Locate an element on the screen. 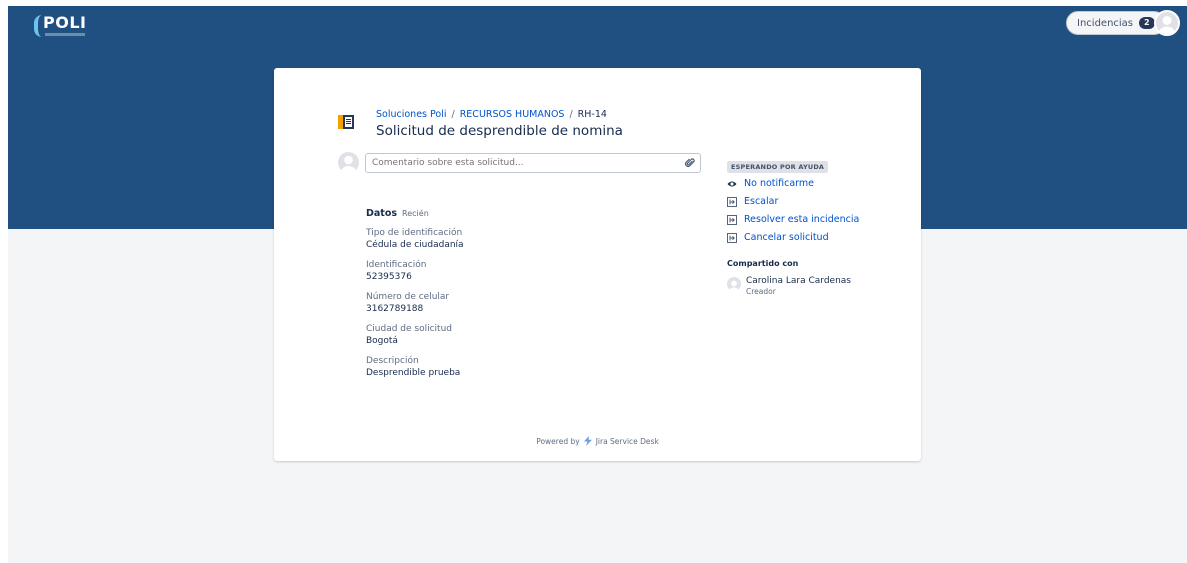 Image resolution: width=1187 pixels, height=563 pixels. user-profile-avatar is located at coordinates (1167, 23).